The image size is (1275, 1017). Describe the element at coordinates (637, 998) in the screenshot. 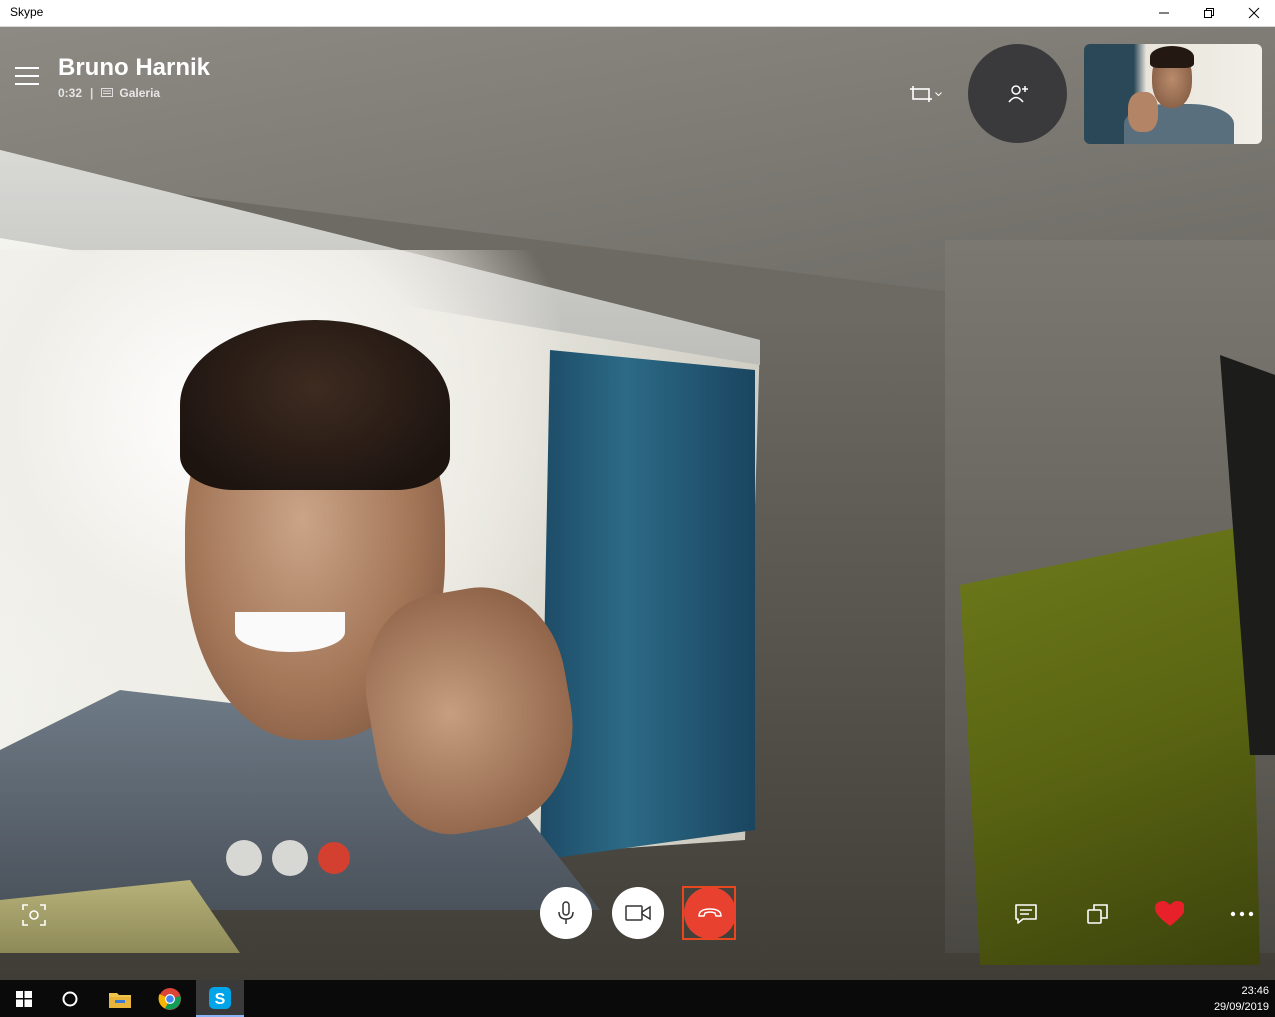

I see `taskbar: S 23:46 29/09/2019` at that location.